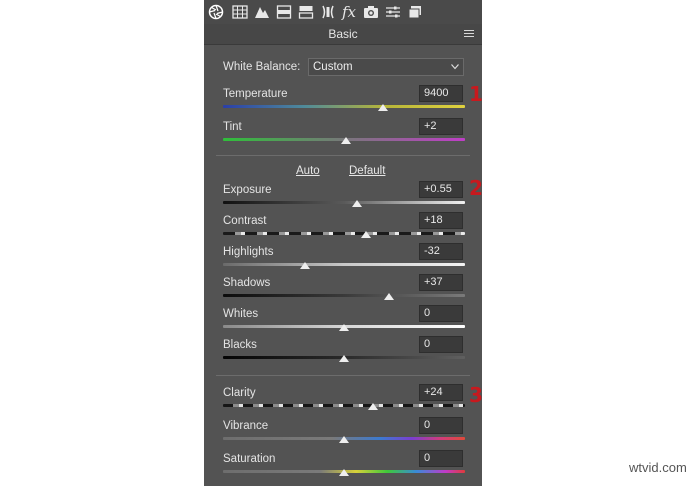  What do you see at coordinates (441, 392) in the screenshot?
I see `clarity-value-field: +24` at bounding box center [441, 392].